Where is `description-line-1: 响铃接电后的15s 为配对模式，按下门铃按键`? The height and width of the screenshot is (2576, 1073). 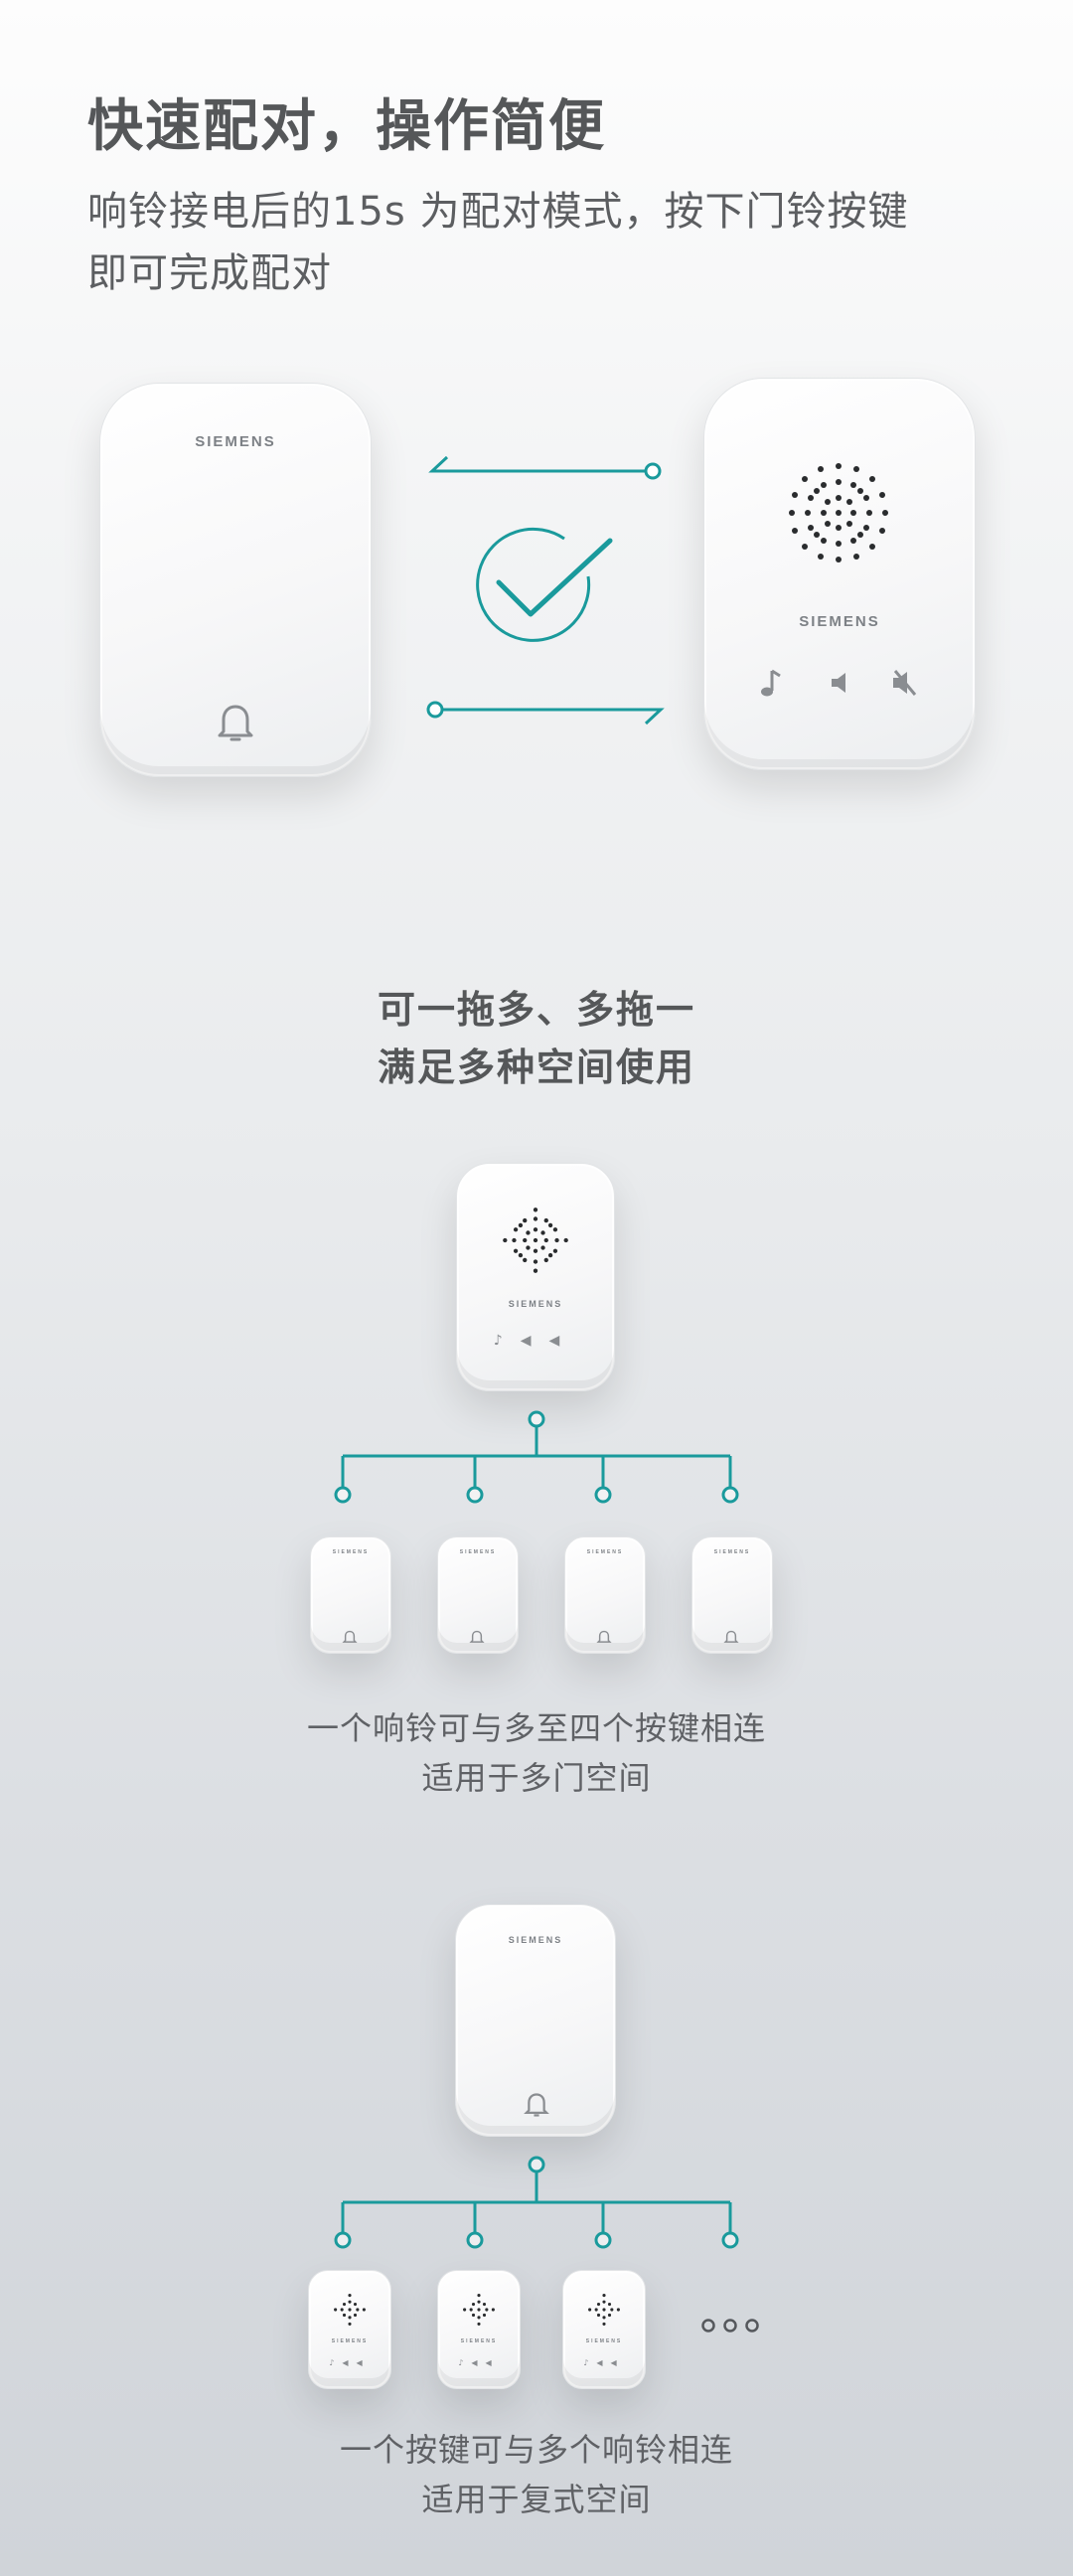
description-line-1: 响铃接电后的15s 为配对模式，按下门铃按键 is located at coordinates (498, 212).